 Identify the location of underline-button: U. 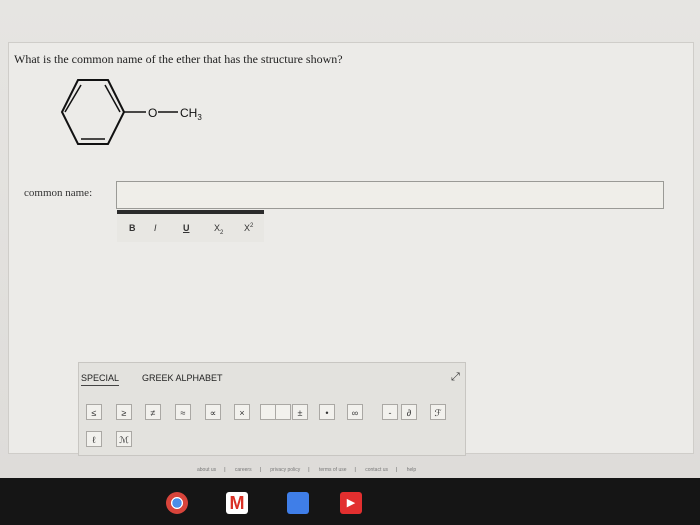
(186, 228).